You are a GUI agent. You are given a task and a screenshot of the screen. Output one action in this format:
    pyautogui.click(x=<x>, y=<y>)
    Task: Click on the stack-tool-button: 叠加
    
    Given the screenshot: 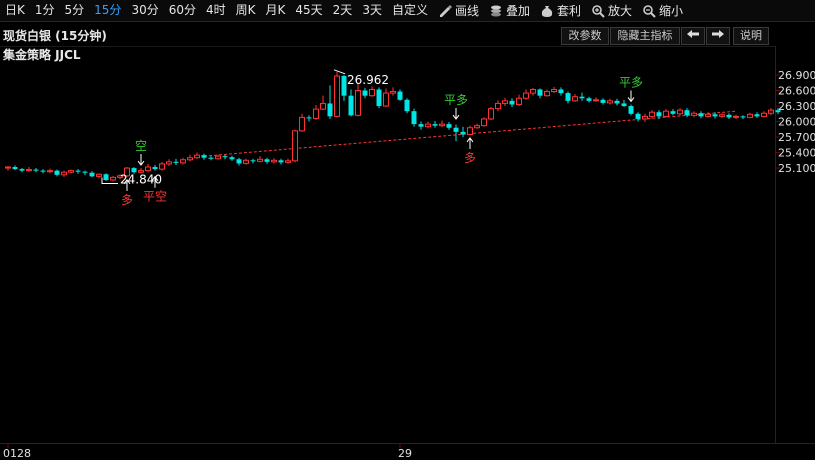 What is the action you would take?
    pyautogui.click(x=509, y=10)
    